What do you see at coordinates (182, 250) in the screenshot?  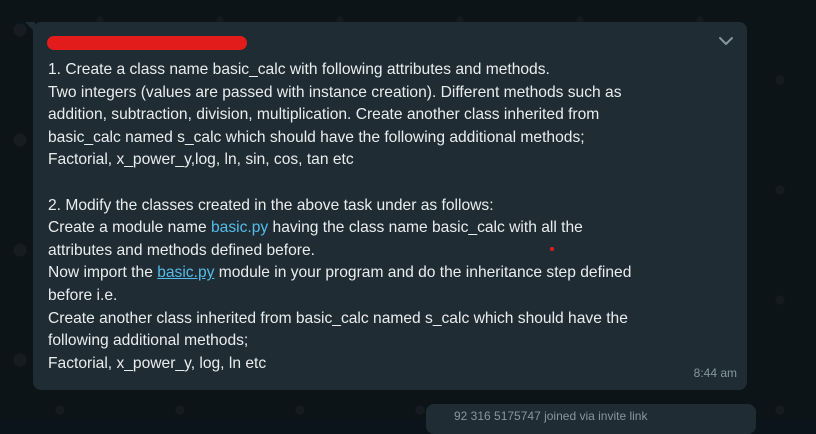 I see `message-line: attributes and methods defined before.` at bounding box center [182, 250].